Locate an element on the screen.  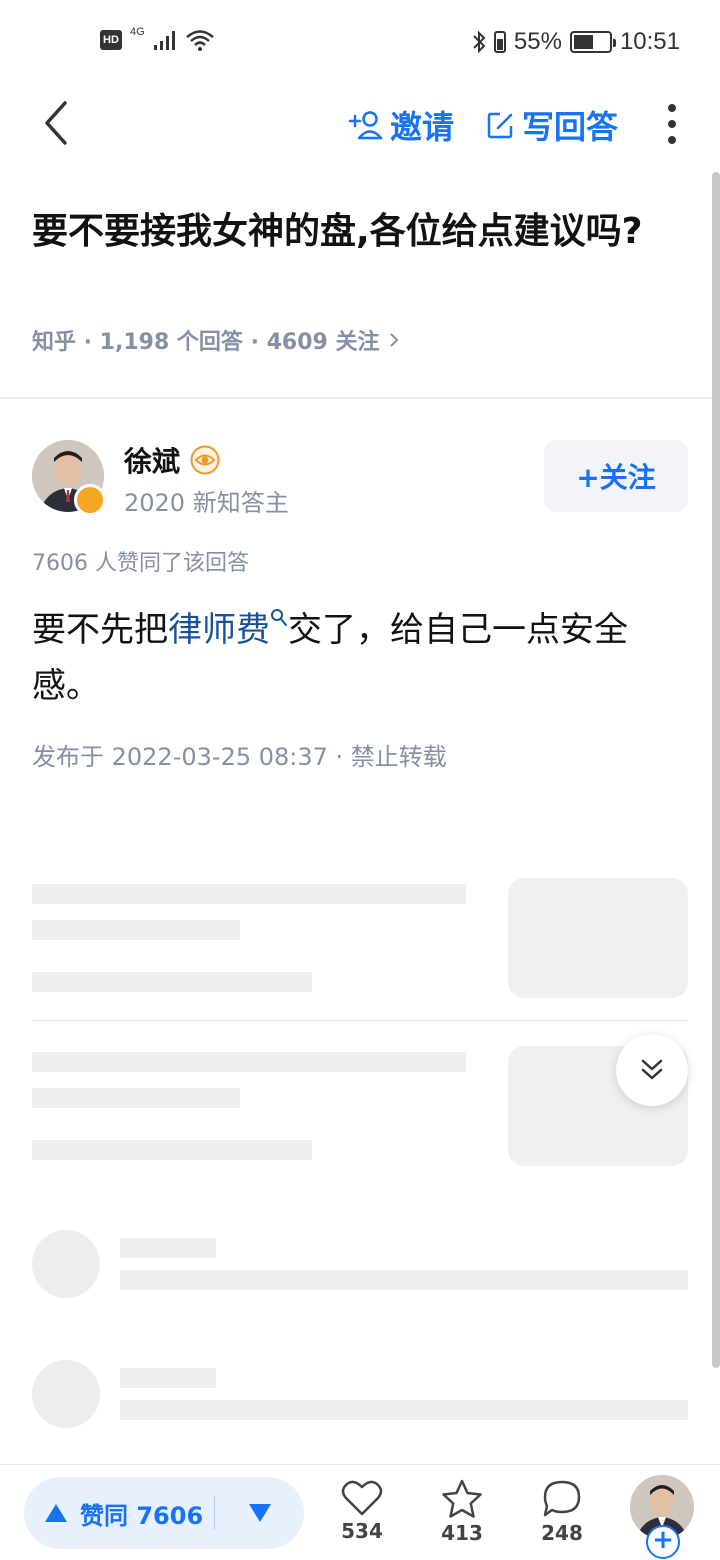
favorite-button: 413 is located at coordinates (462, 1512).